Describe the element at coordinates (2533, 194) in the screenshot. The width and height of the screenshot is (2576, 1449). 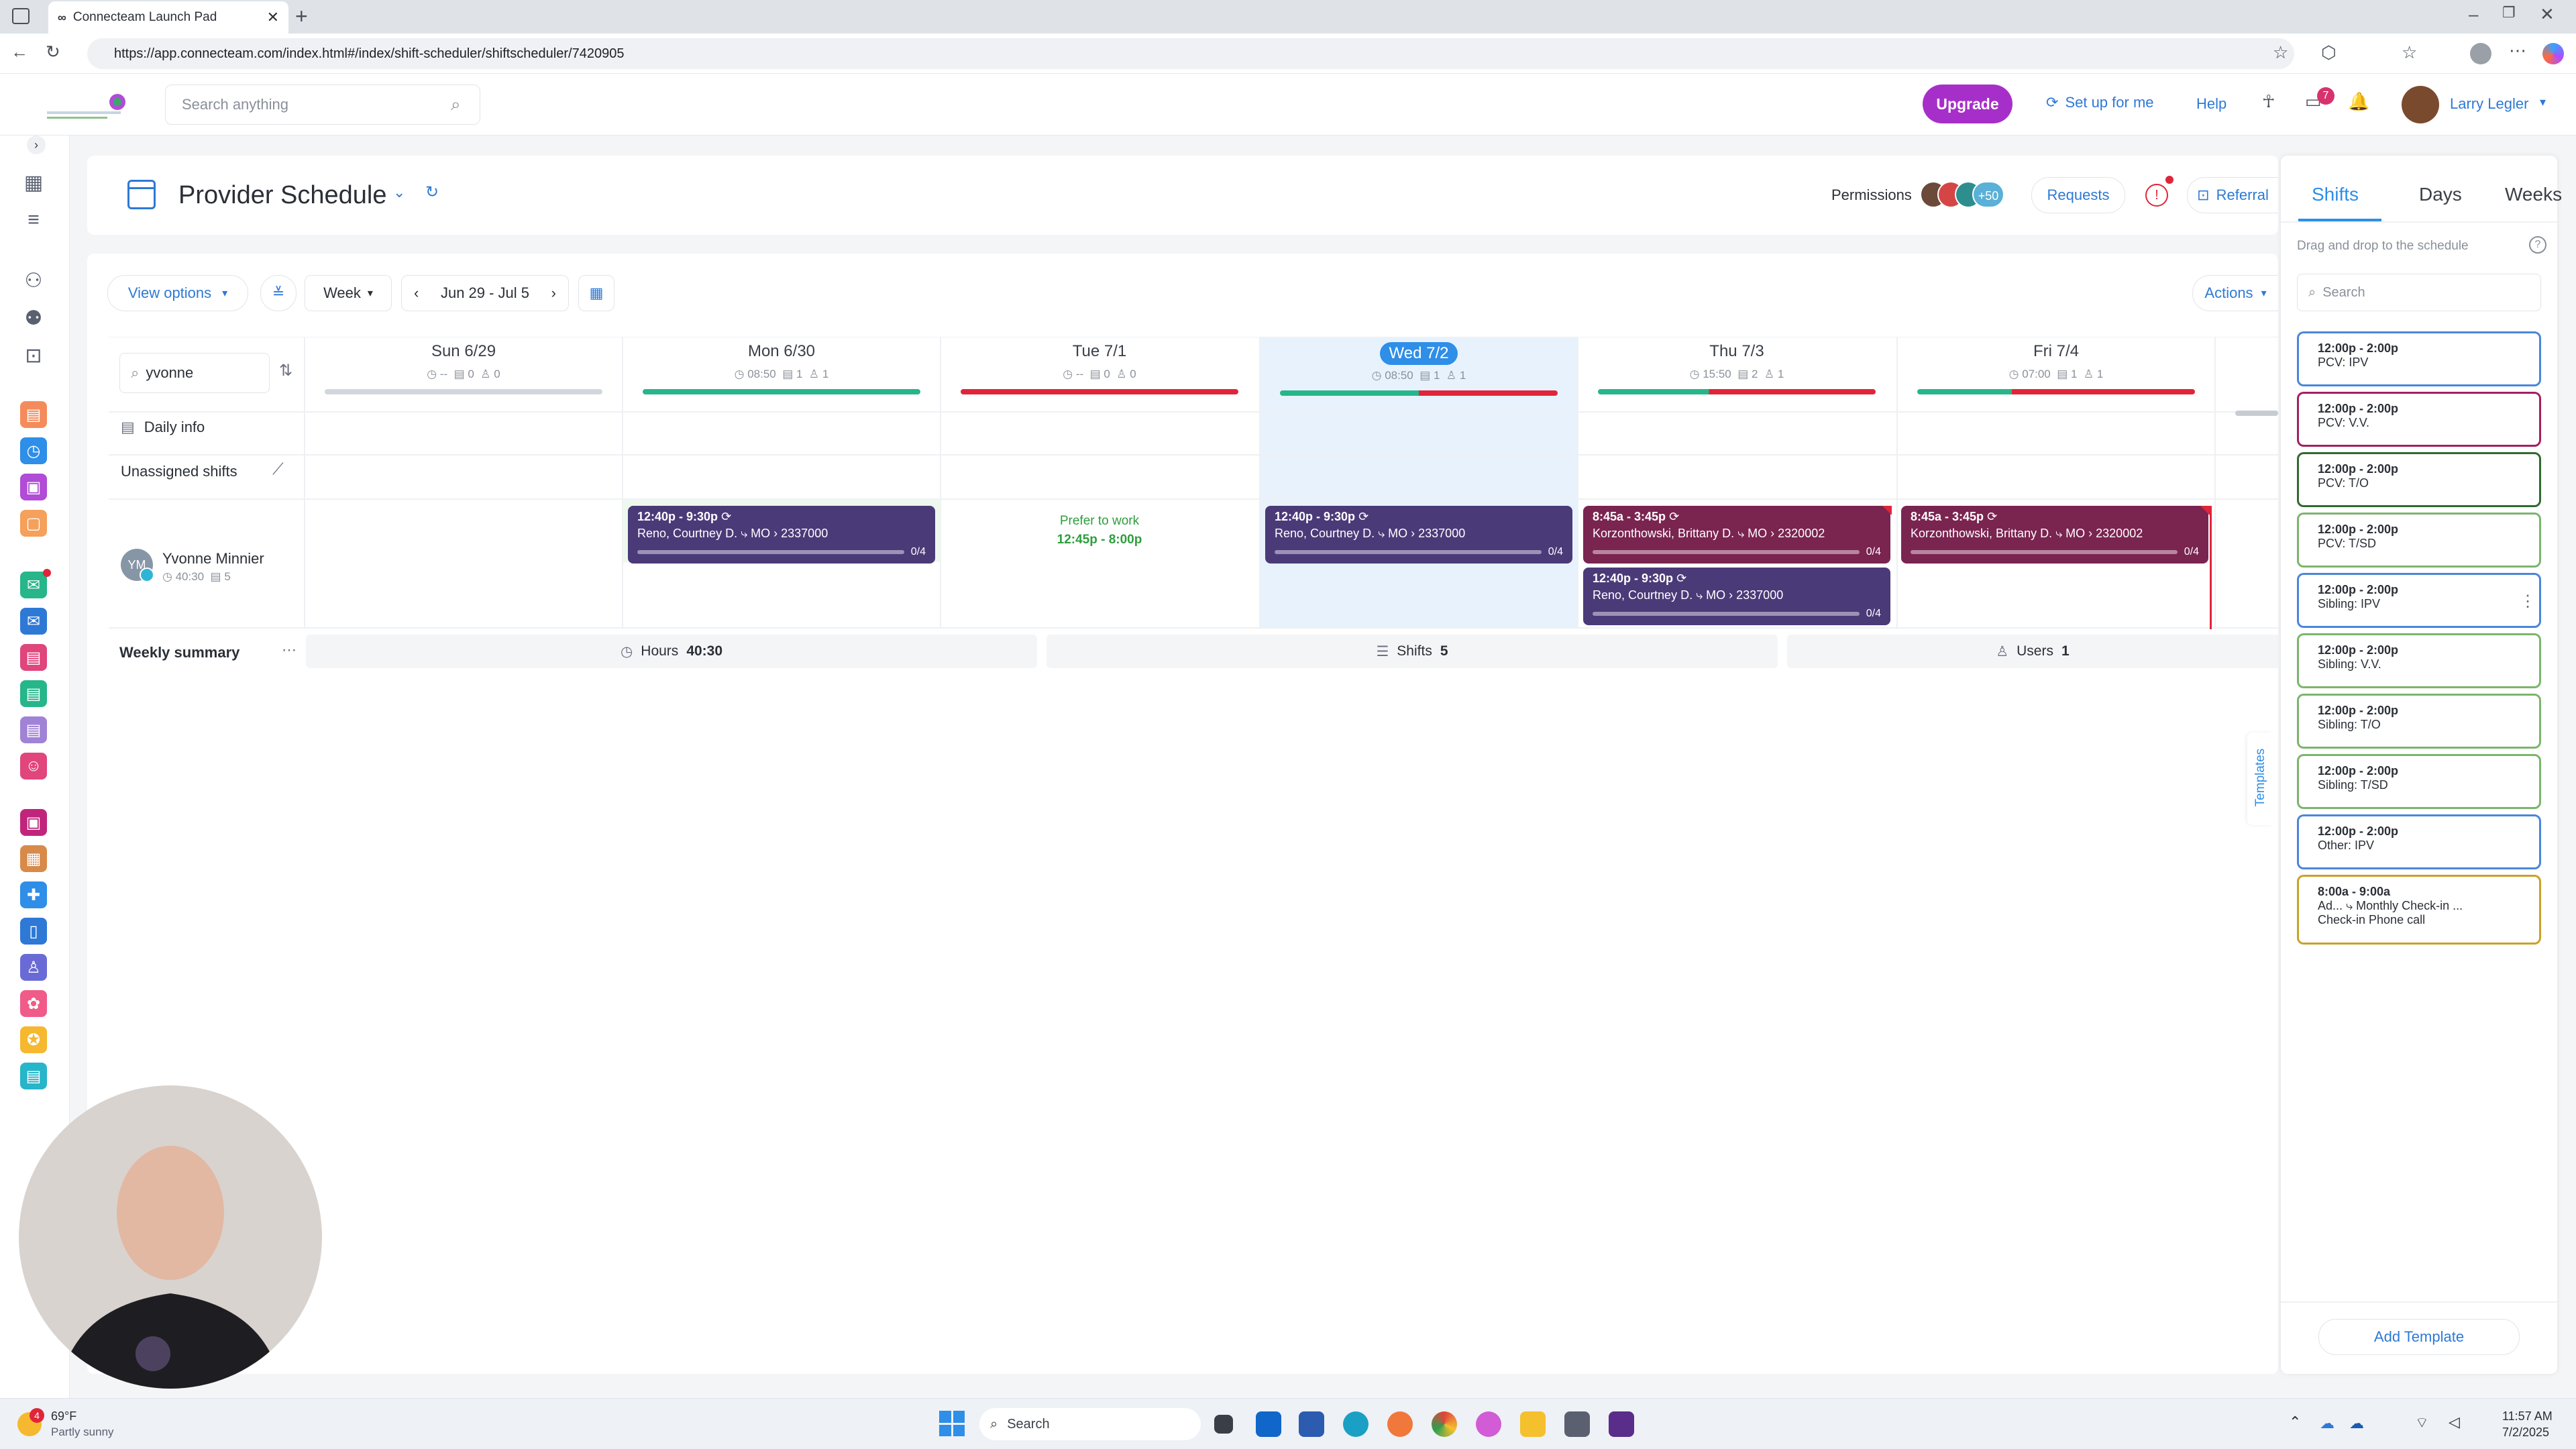
I see `tab-weeks: Weeks` at that location.